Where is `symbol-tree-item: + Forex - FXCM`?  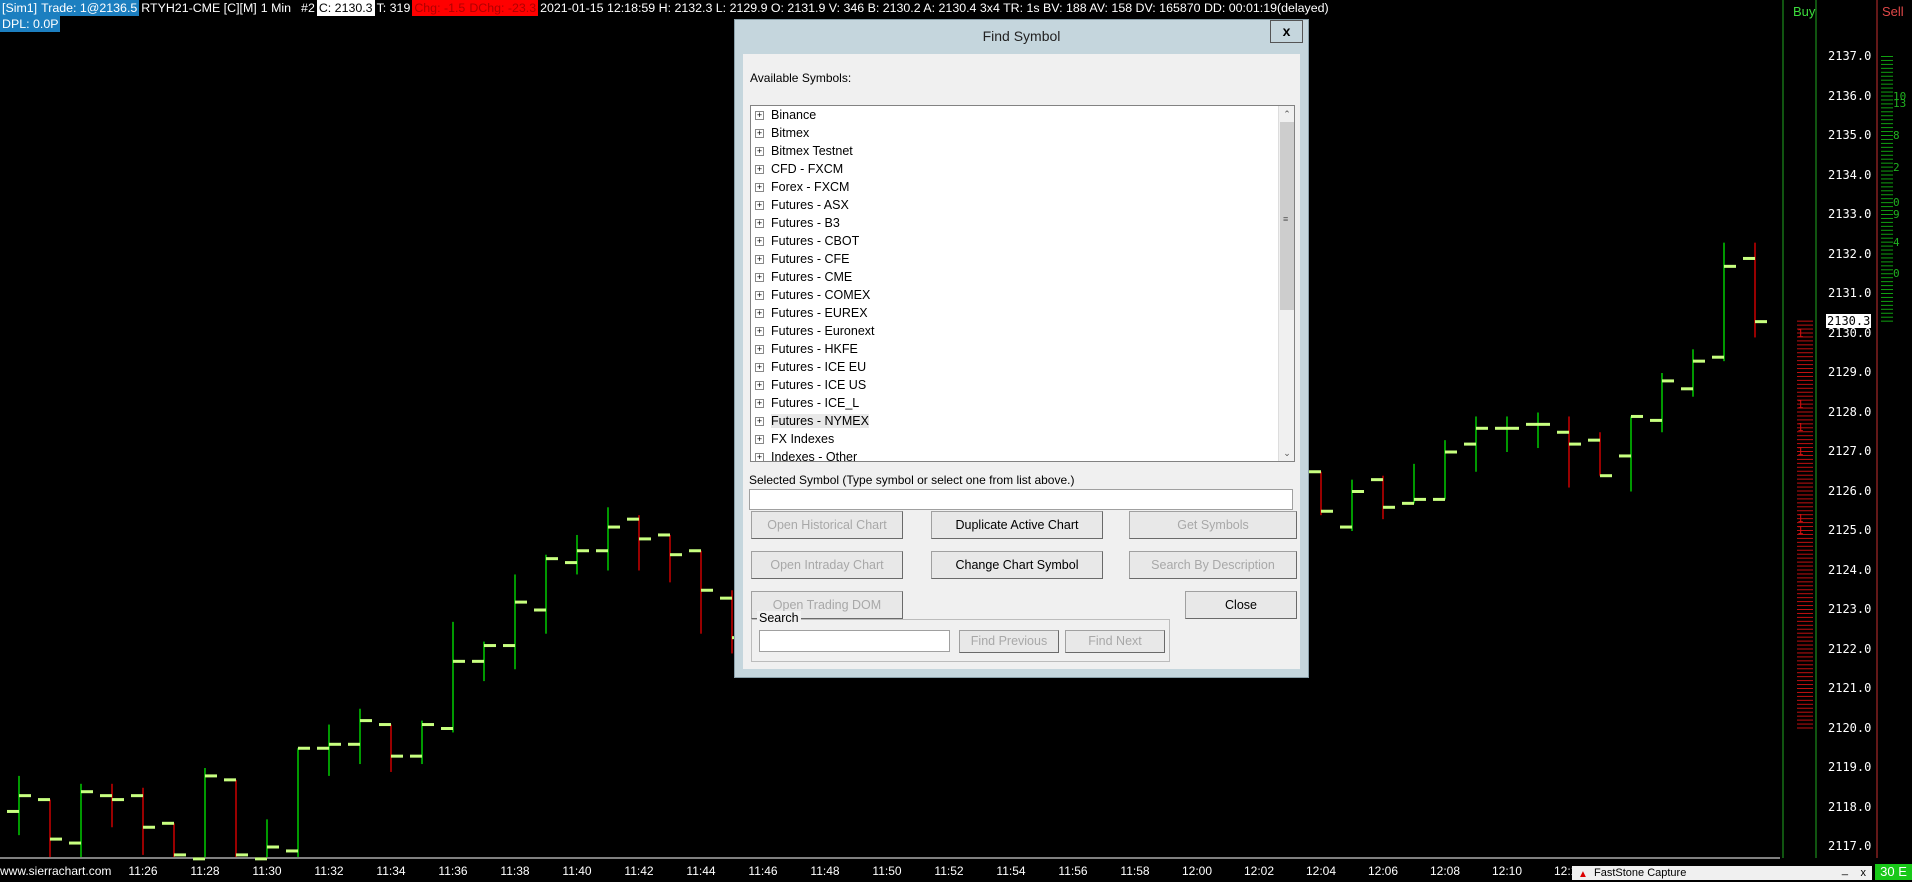 symbol-tree-item: + Forex - FXCM is located at coordinates (1022, 187).